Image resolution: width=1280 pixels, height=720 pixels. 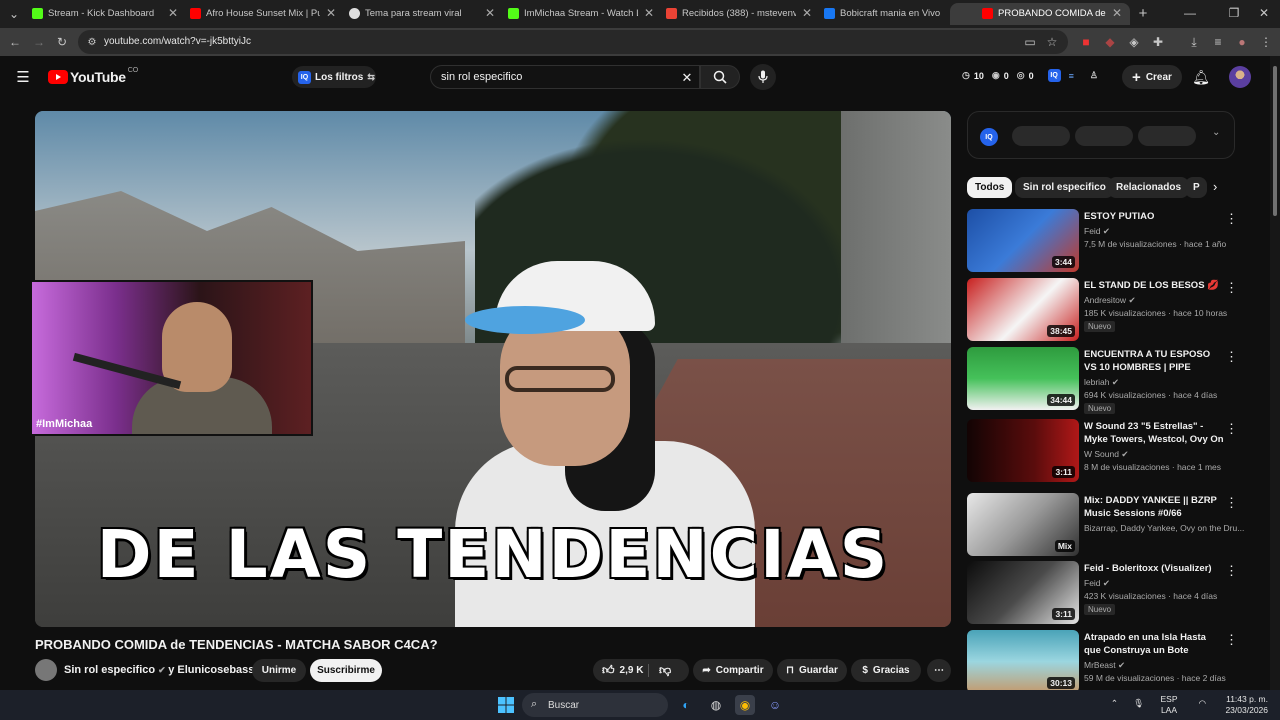 What do you see at coordinates (687, 78) in the screenshot?
I see `clear-search-icon: ✕` at bounding box center [687, 78].